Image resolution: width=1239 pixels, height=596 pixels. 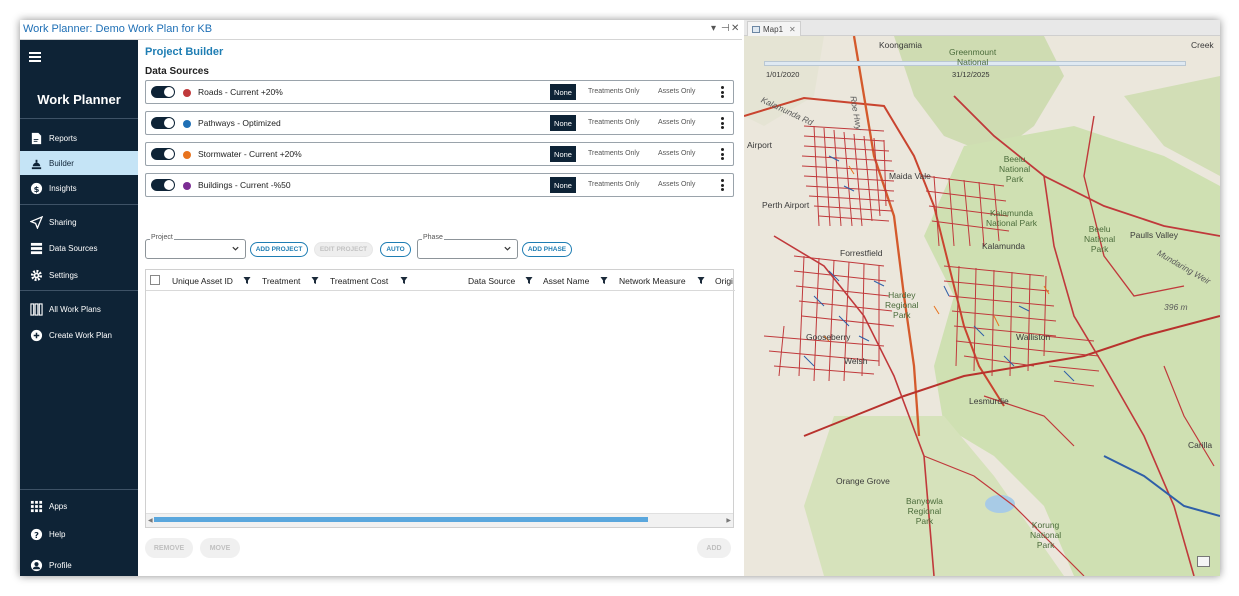 I want to click on sidebar-item-builder: Builder, so click(x=79, y=163).